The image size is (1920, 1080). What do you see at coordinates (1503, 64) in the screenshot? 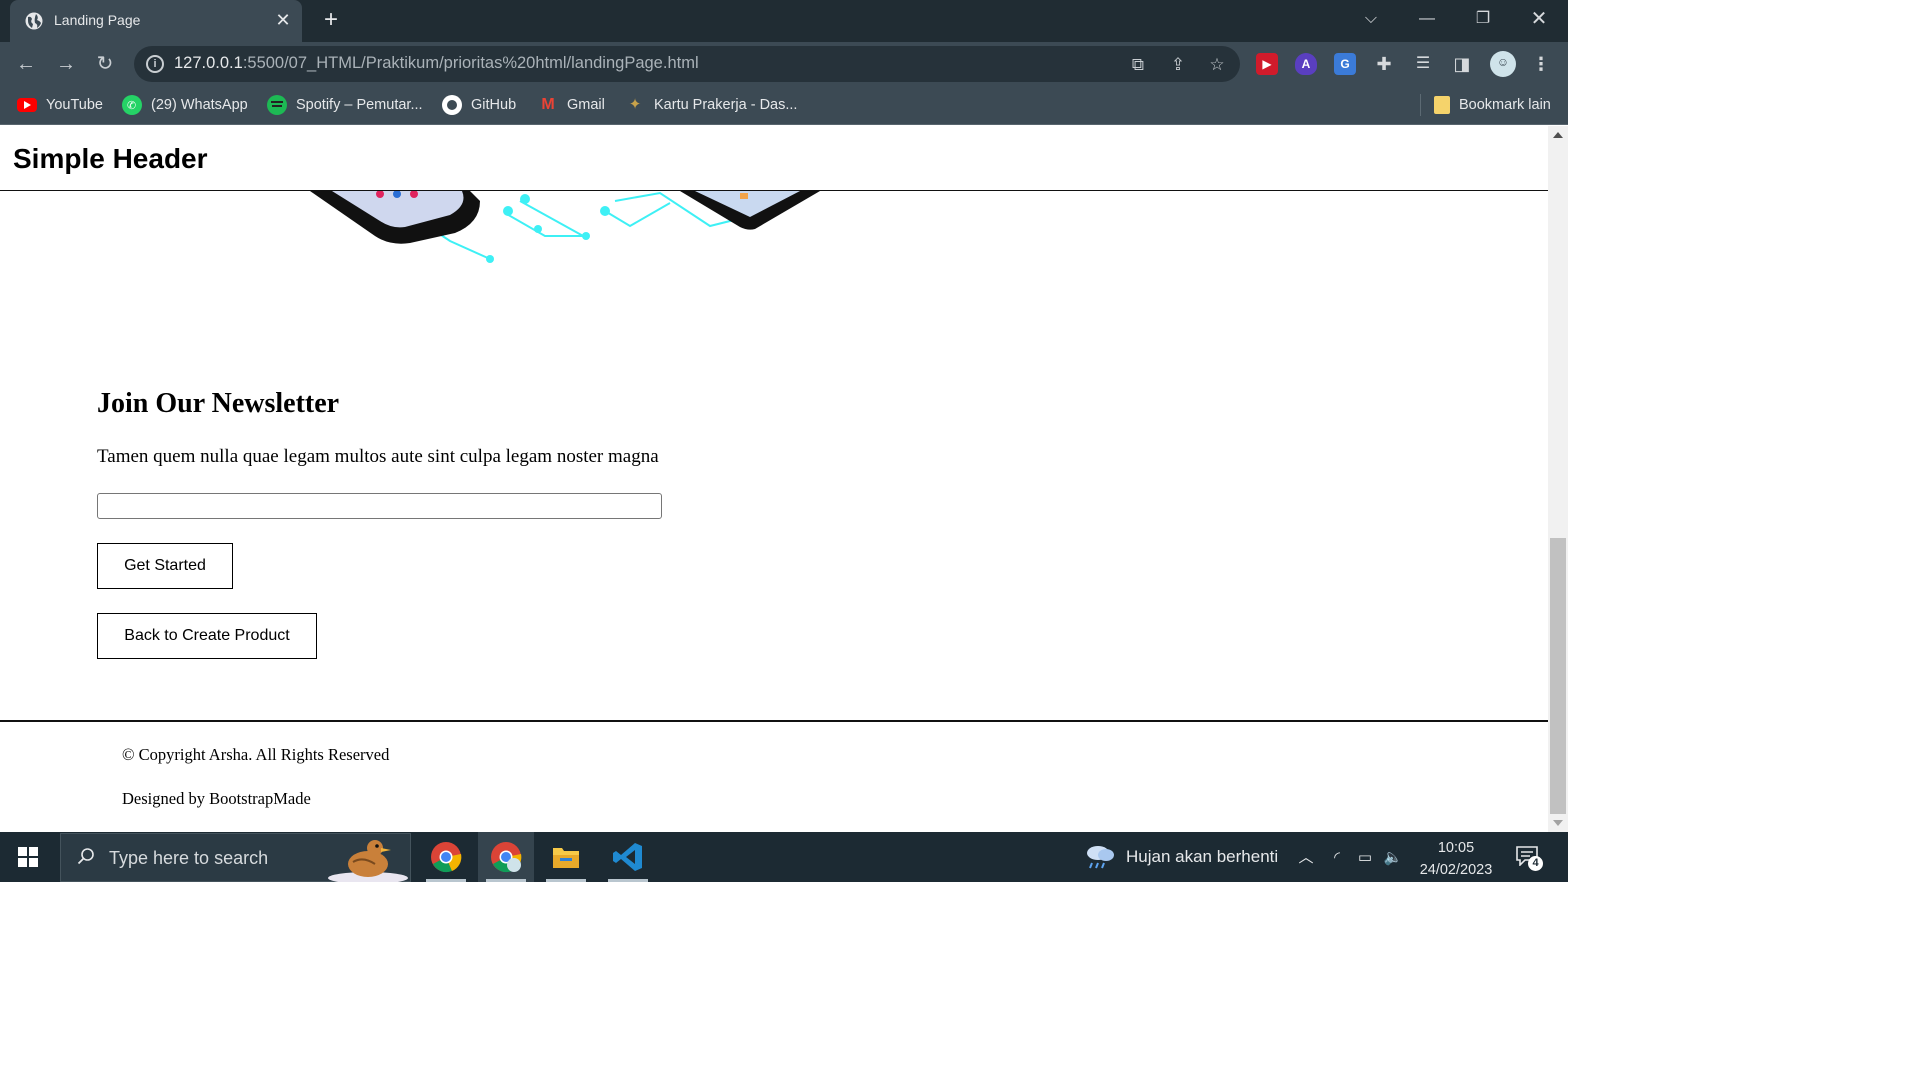
I see `profile-avatar: ☺` at bounding box center [1503, 64].